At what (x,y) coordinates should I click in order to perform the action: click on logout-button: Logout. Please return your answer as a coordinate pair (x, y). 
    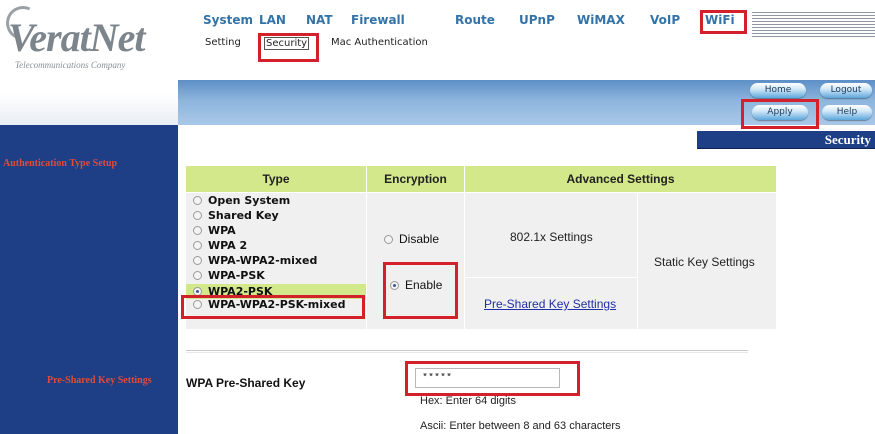
    Looking at the image, I should click on (846, 90).